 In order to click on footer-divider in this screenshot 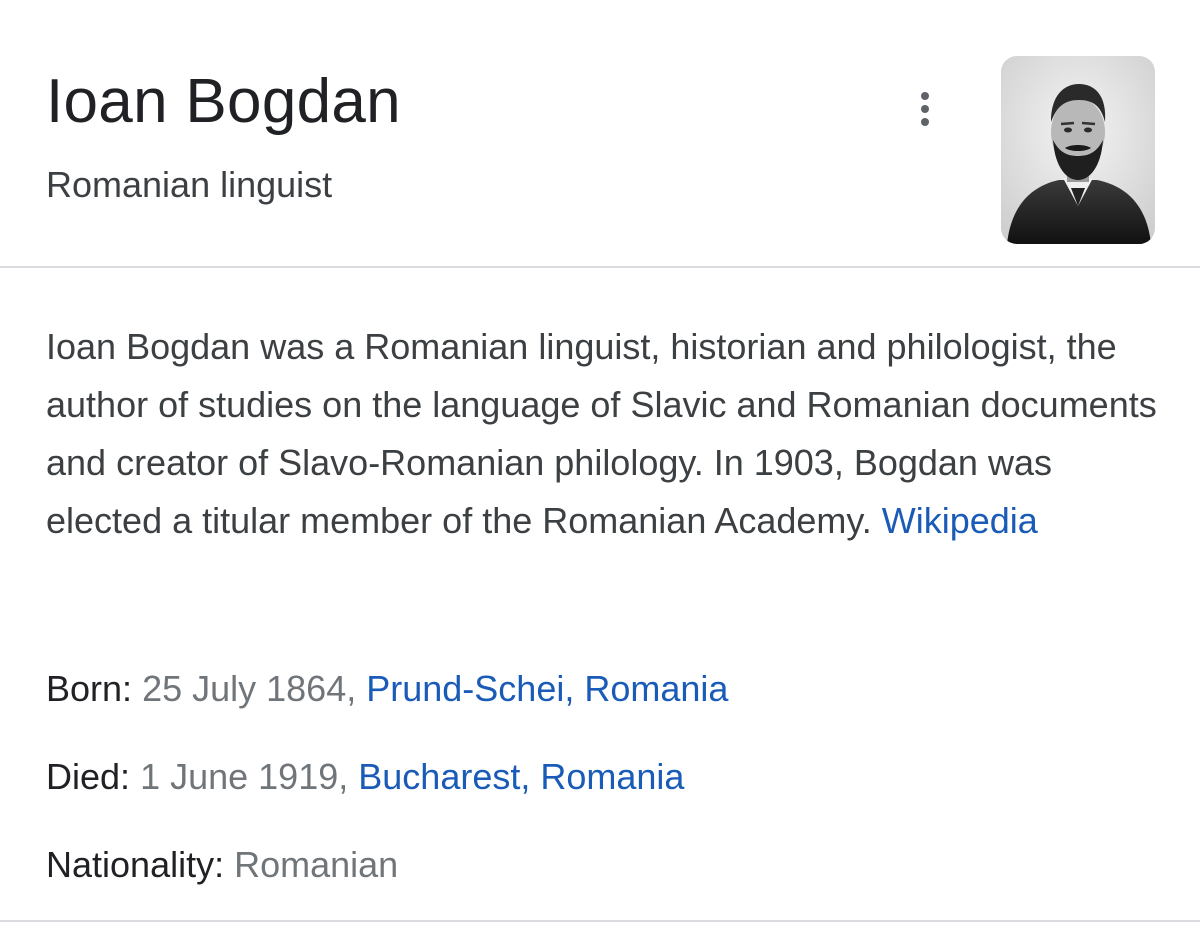, I will do `click(600, 921)`.